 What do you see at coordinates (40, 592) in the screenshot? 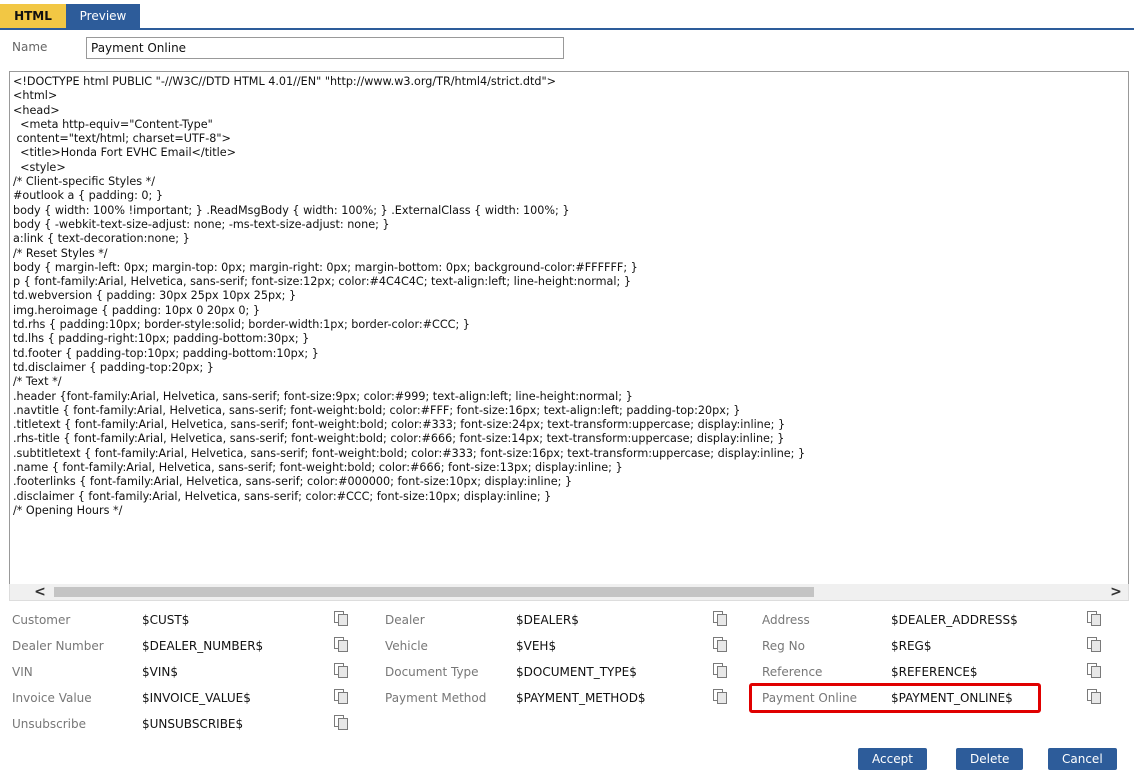
I see `scroll-left-icon: <` at bounding box center [40, 592].